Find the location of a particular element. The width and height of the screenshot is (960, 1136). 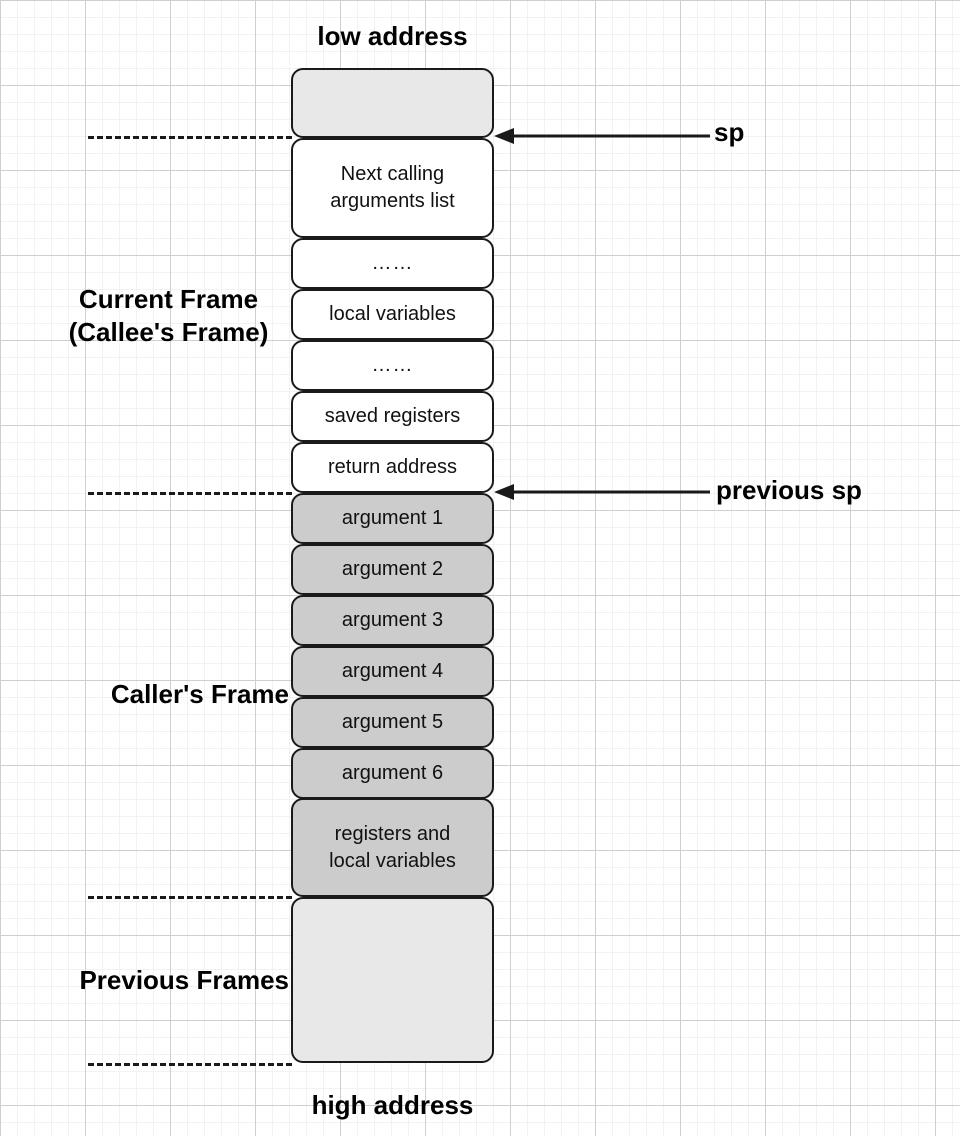

high-address-label: high address is located at coordinates (392, 1105).